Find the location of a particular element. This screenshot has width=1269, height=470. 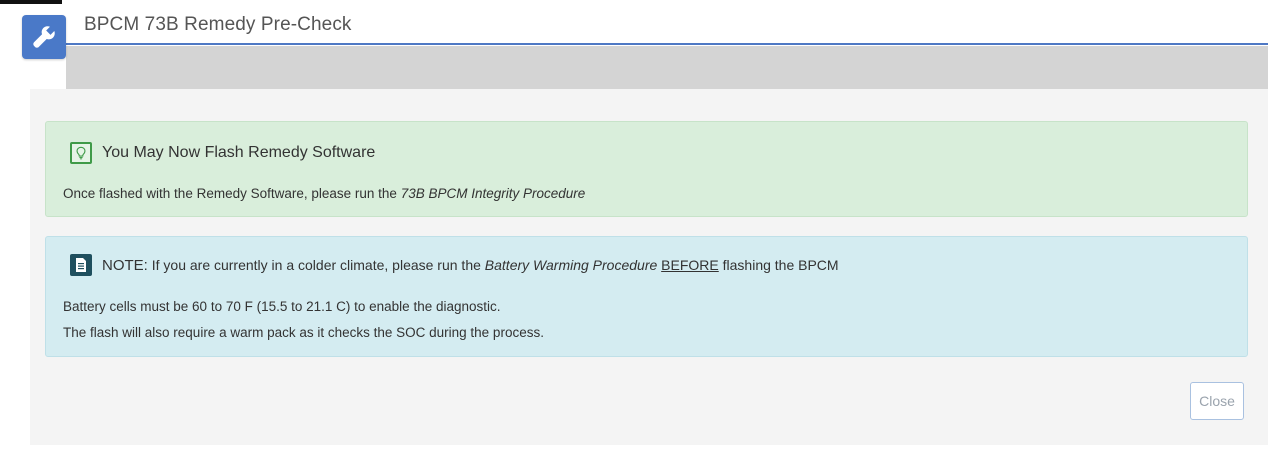

before-link: BEFORE is located at coordinates (690, 265).